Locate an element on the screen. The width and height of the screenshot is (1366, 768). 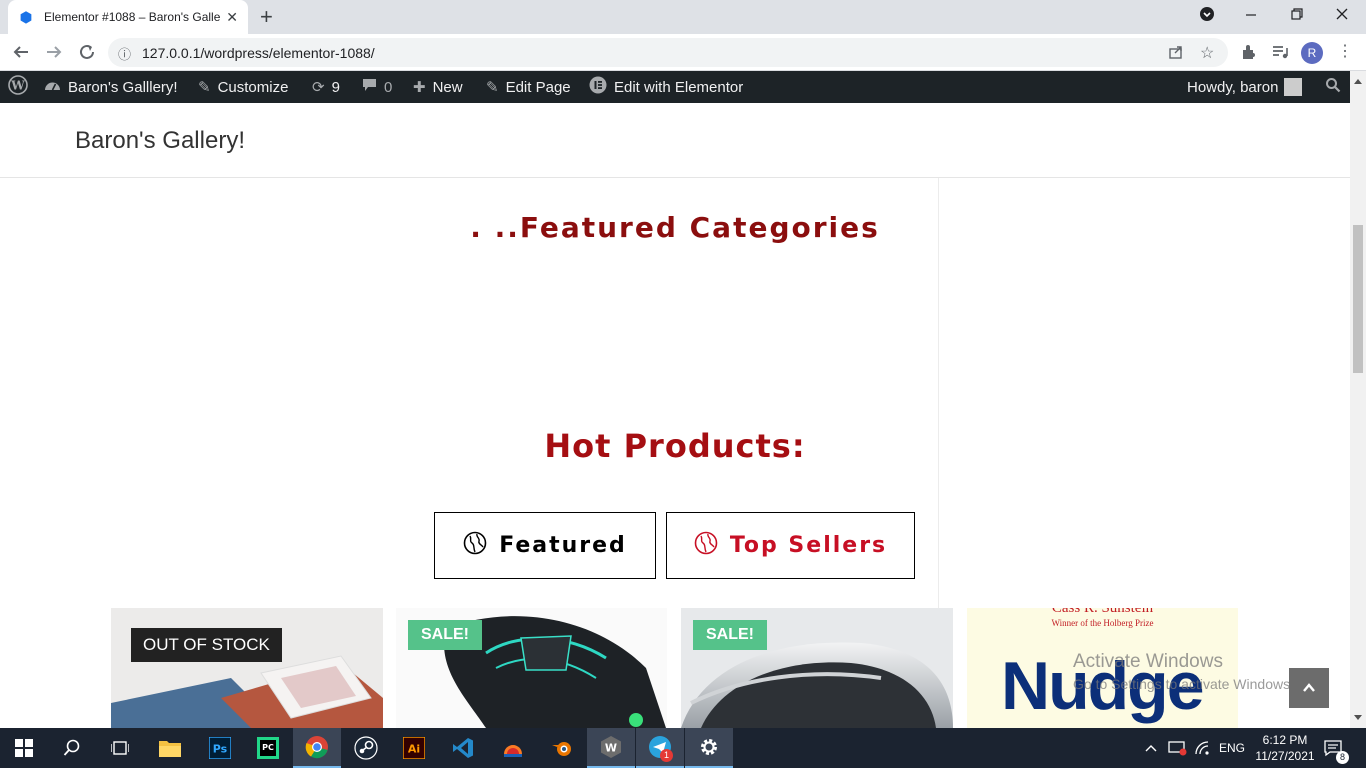
wp-my-account-item: Howdy, baron is located at coordinates (1245, 87).